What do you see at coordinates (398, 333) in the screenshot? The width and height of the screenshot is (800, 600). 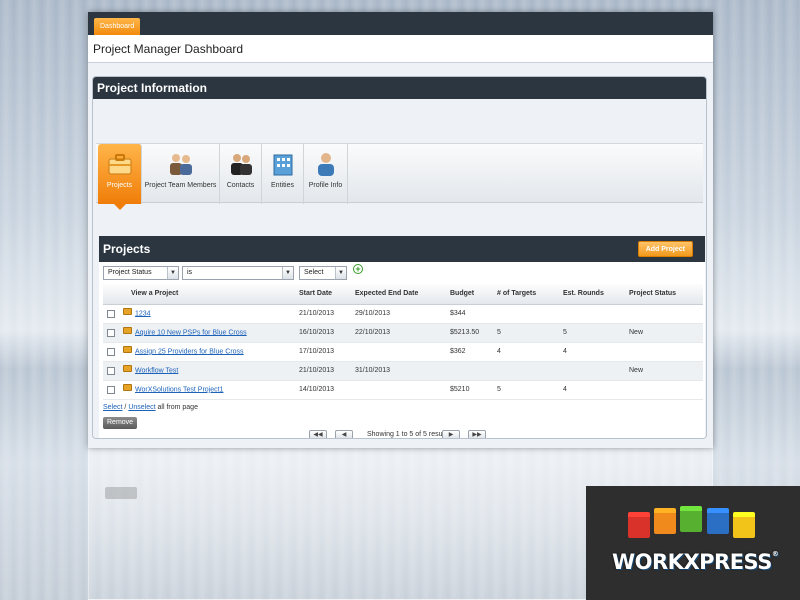 I see `end-date: 22/10/2013` at bounding box center [398, 333].